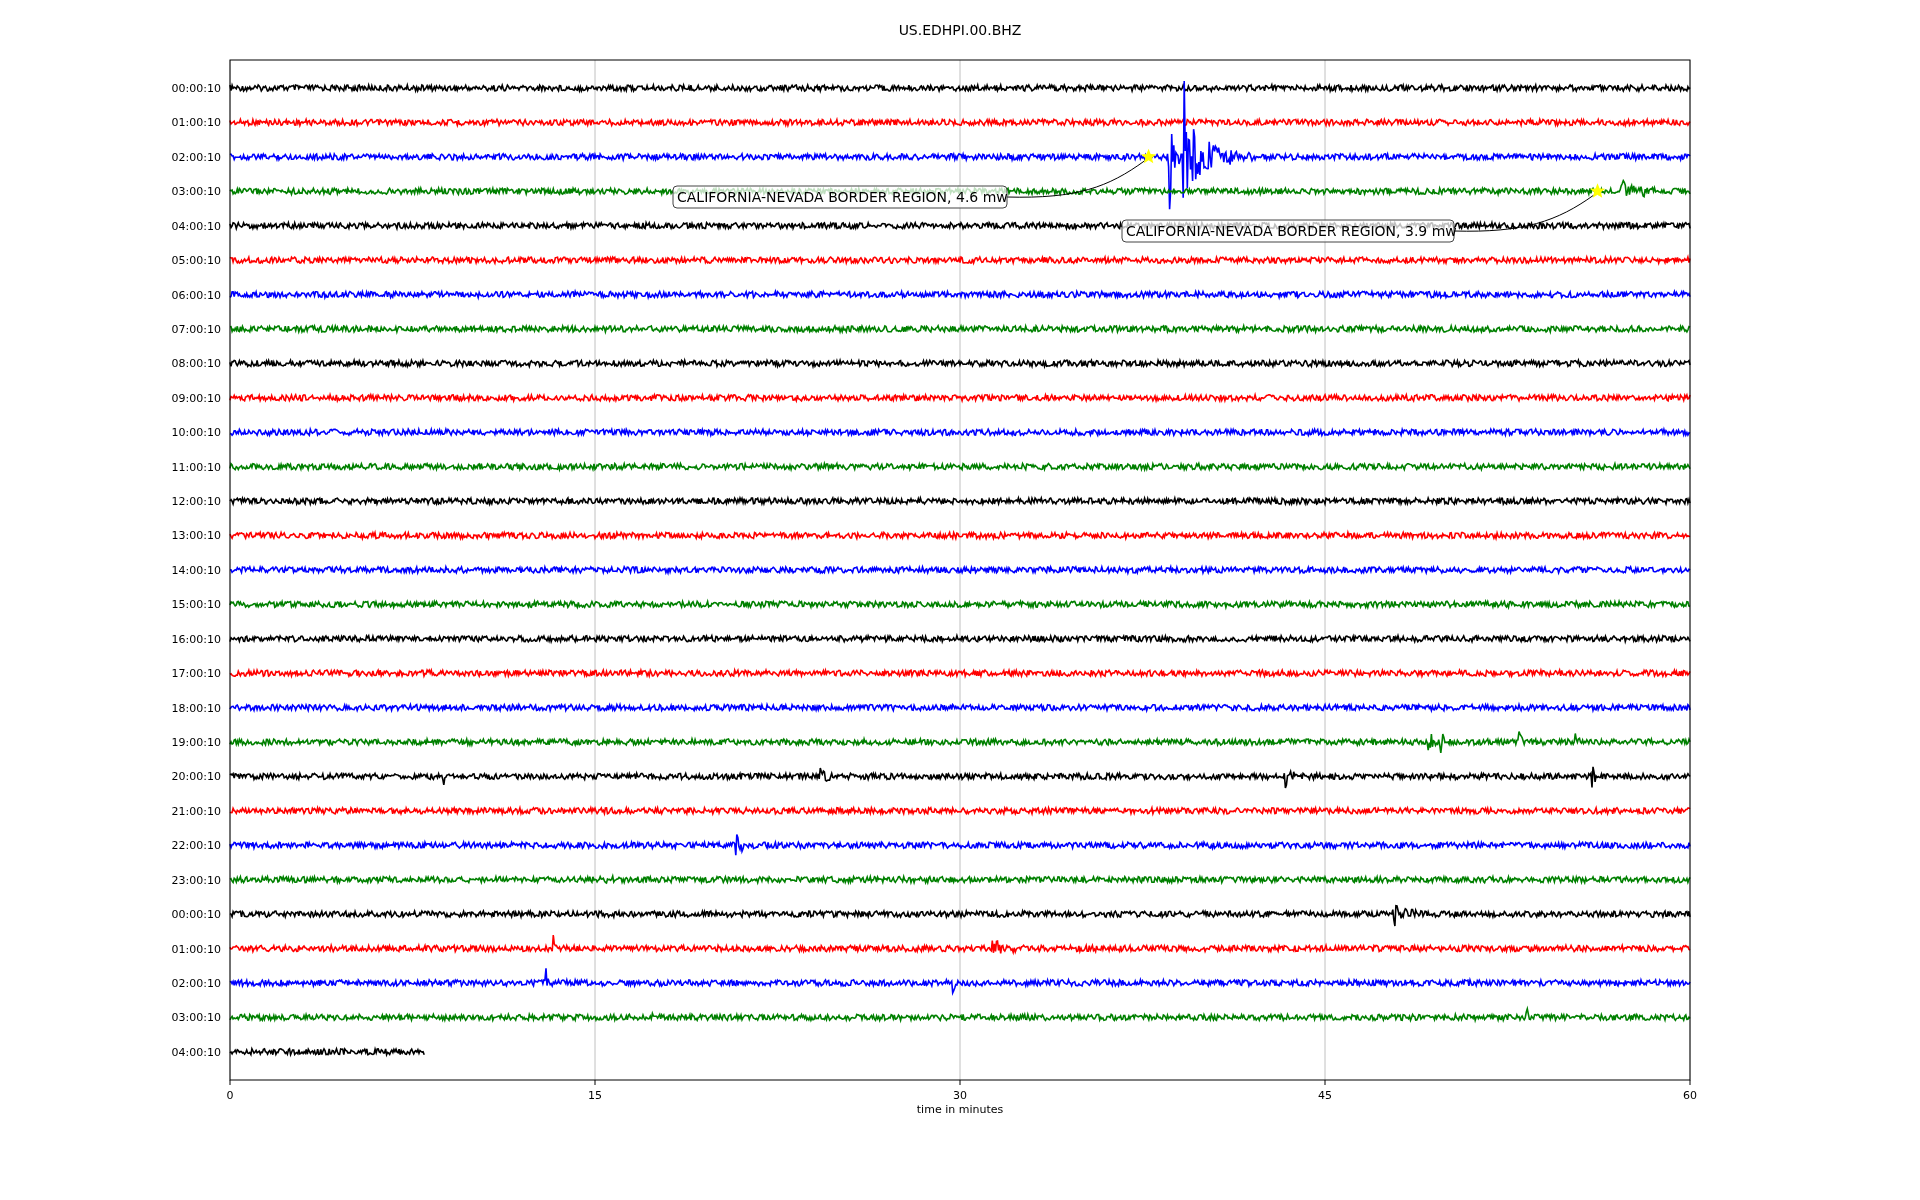 This screenshot has width=1920, height=1200. Describe the element at coordinates (196, 398) in the screenshot. I see `time-label: 09:00:10` at that location.